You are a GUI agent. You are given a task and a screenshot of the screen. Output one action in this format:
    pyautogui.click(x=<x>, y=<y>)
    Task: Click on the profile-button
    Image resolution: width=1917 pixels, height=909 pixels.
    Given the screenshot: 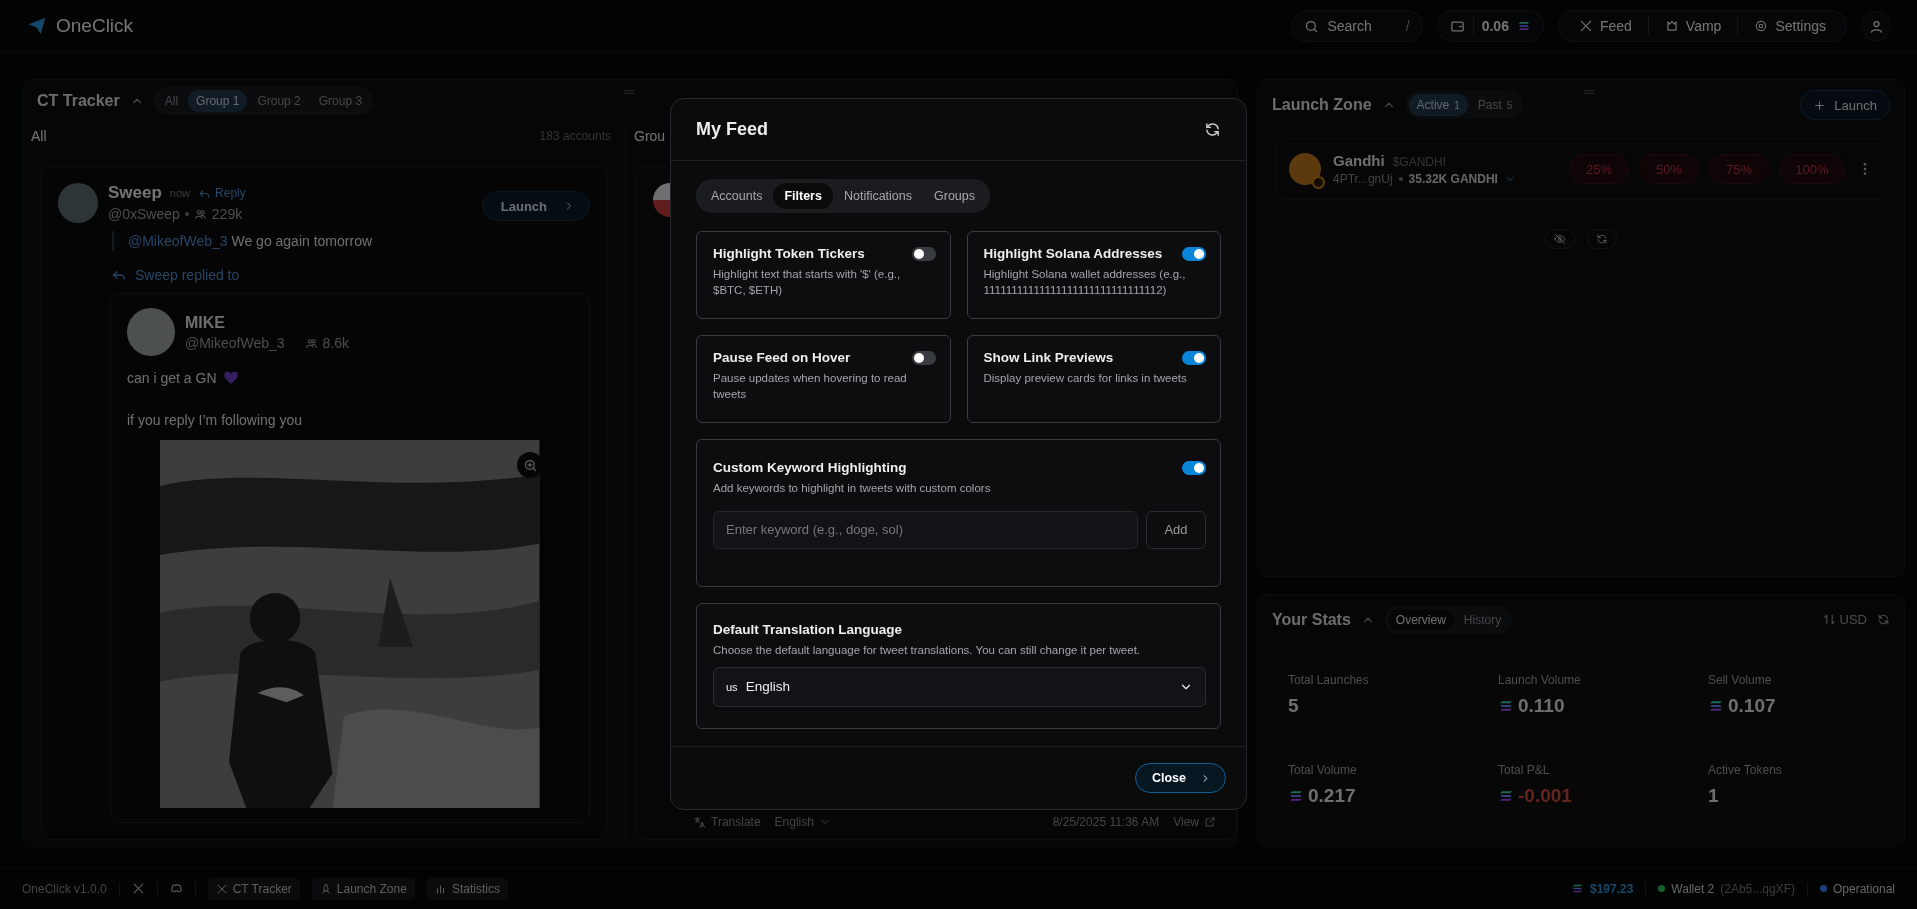 What is the action you would take?
    pyautogui.click(x=1876, y=26)
    